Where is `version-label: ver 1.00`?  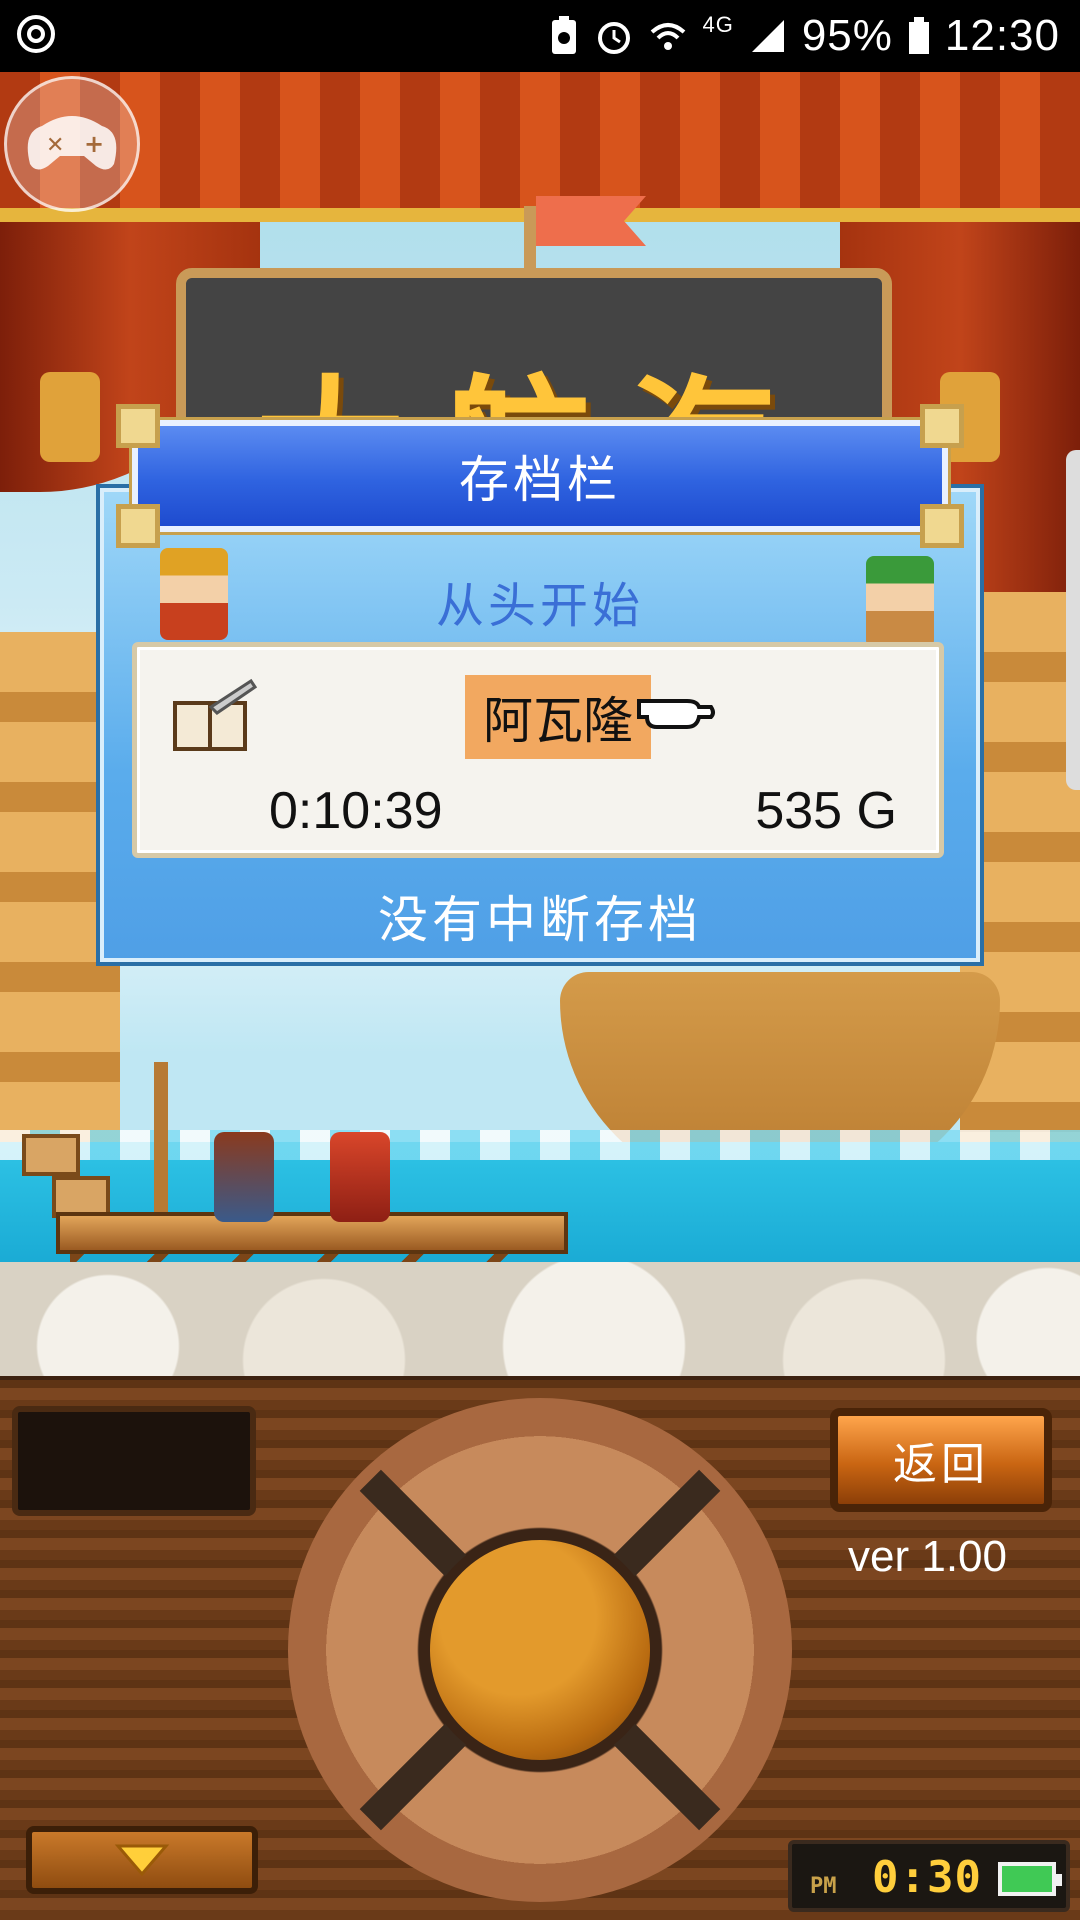 version-label: ver 1.00 is located at coordinates (927, 1556).